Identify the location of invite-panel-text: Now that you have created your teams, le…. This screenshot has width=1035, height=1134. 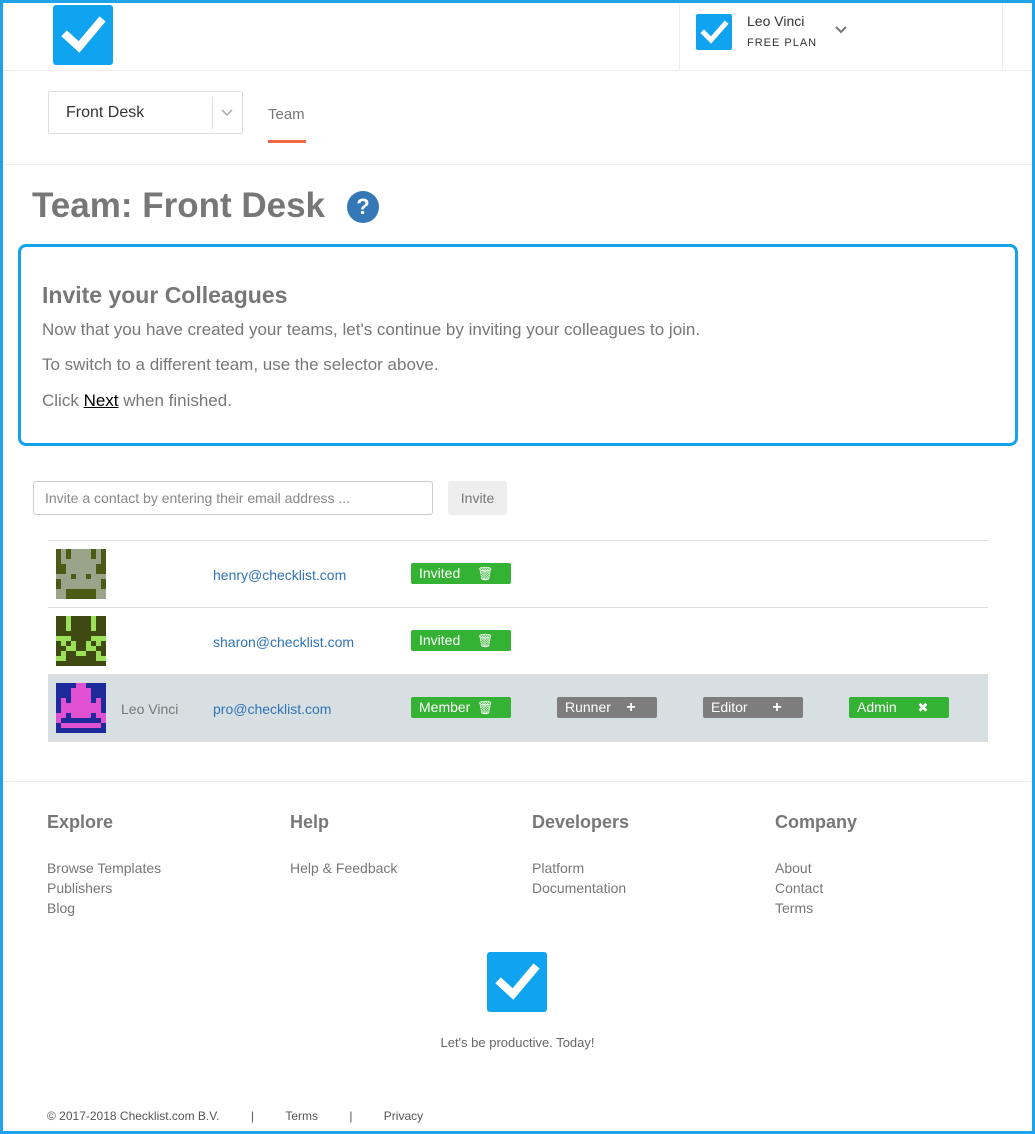
(371, 329).